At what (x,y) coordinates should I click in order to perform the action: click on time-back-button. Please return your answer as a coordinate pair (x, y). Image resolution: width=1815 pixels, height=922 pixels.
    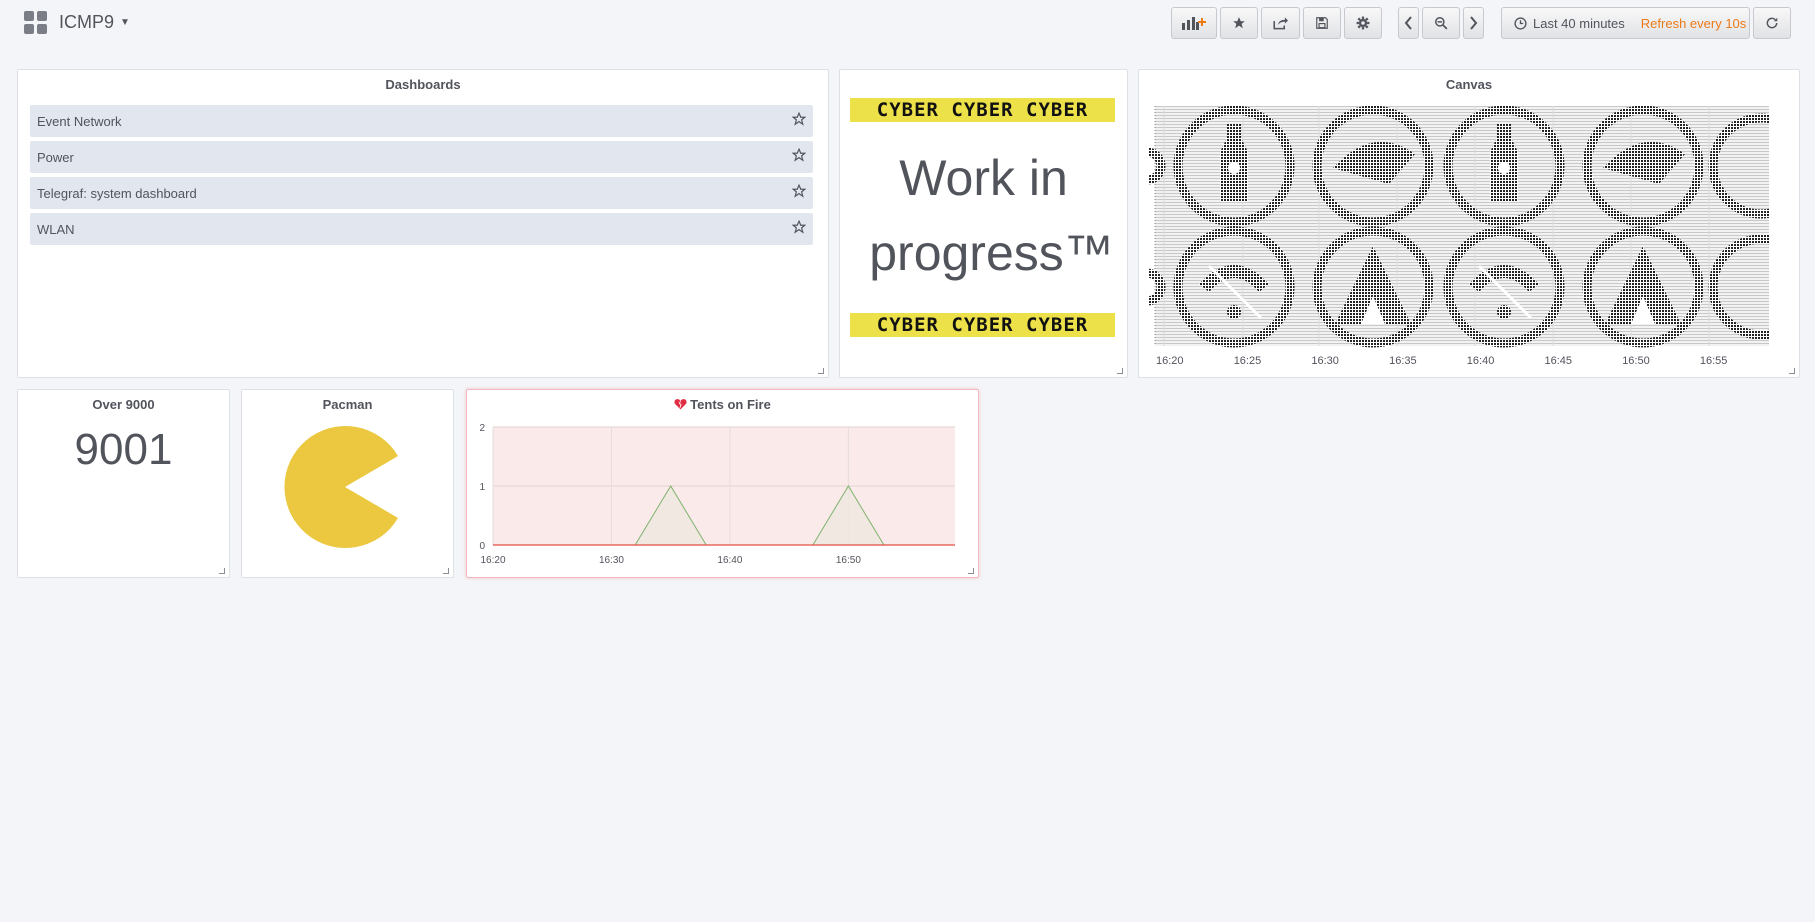
    Looking at the image, I should click on (1408, 23).